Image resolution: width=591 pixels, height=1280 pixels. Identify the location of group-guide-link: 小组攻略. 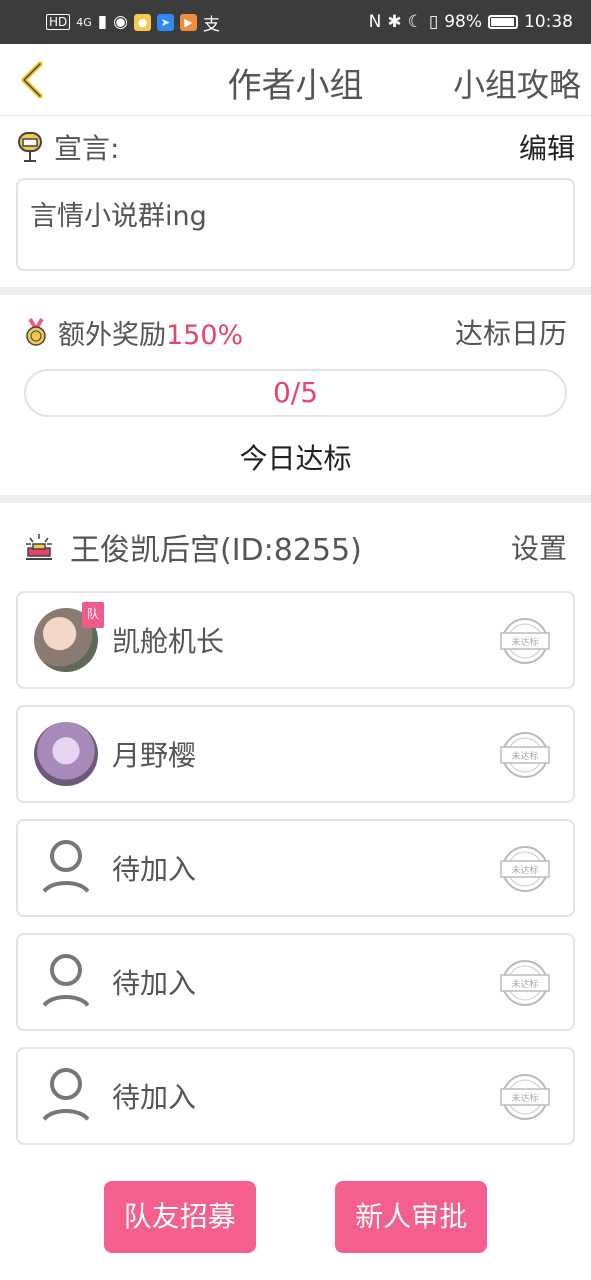
(517, 83).